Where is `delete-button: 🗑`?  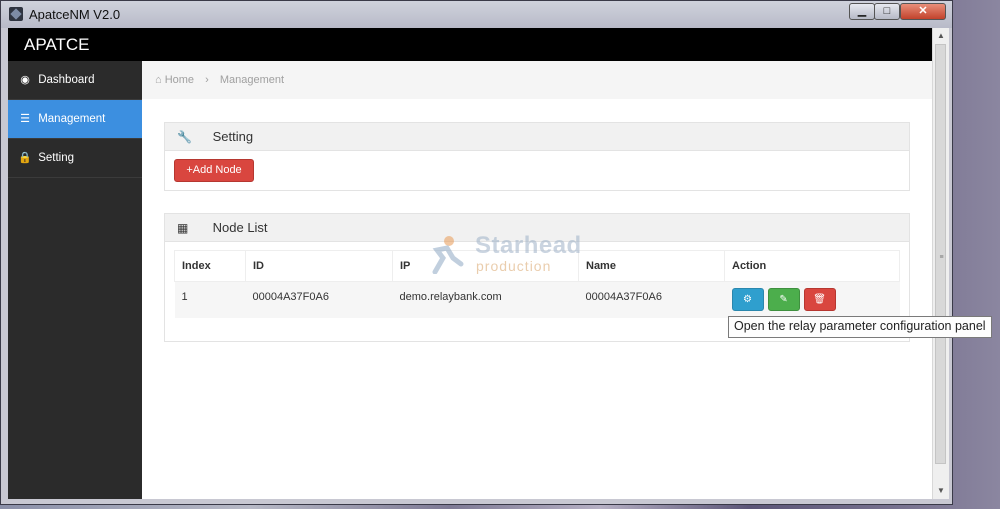
delete-button: 🗑 is located at coordinates (819, 299).